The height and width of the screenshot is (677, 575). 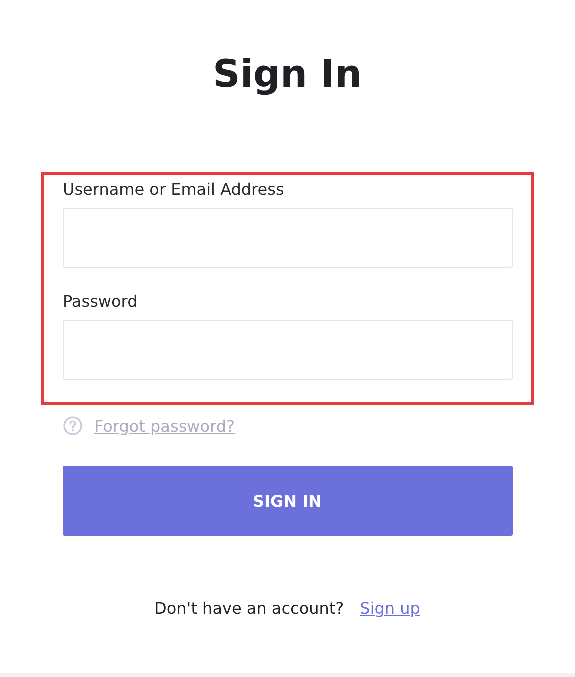 What do you see at coordinates (174, 190) in the screenshot?
I see `field-label: Username or Email Address` at bounding box center [174, 190].